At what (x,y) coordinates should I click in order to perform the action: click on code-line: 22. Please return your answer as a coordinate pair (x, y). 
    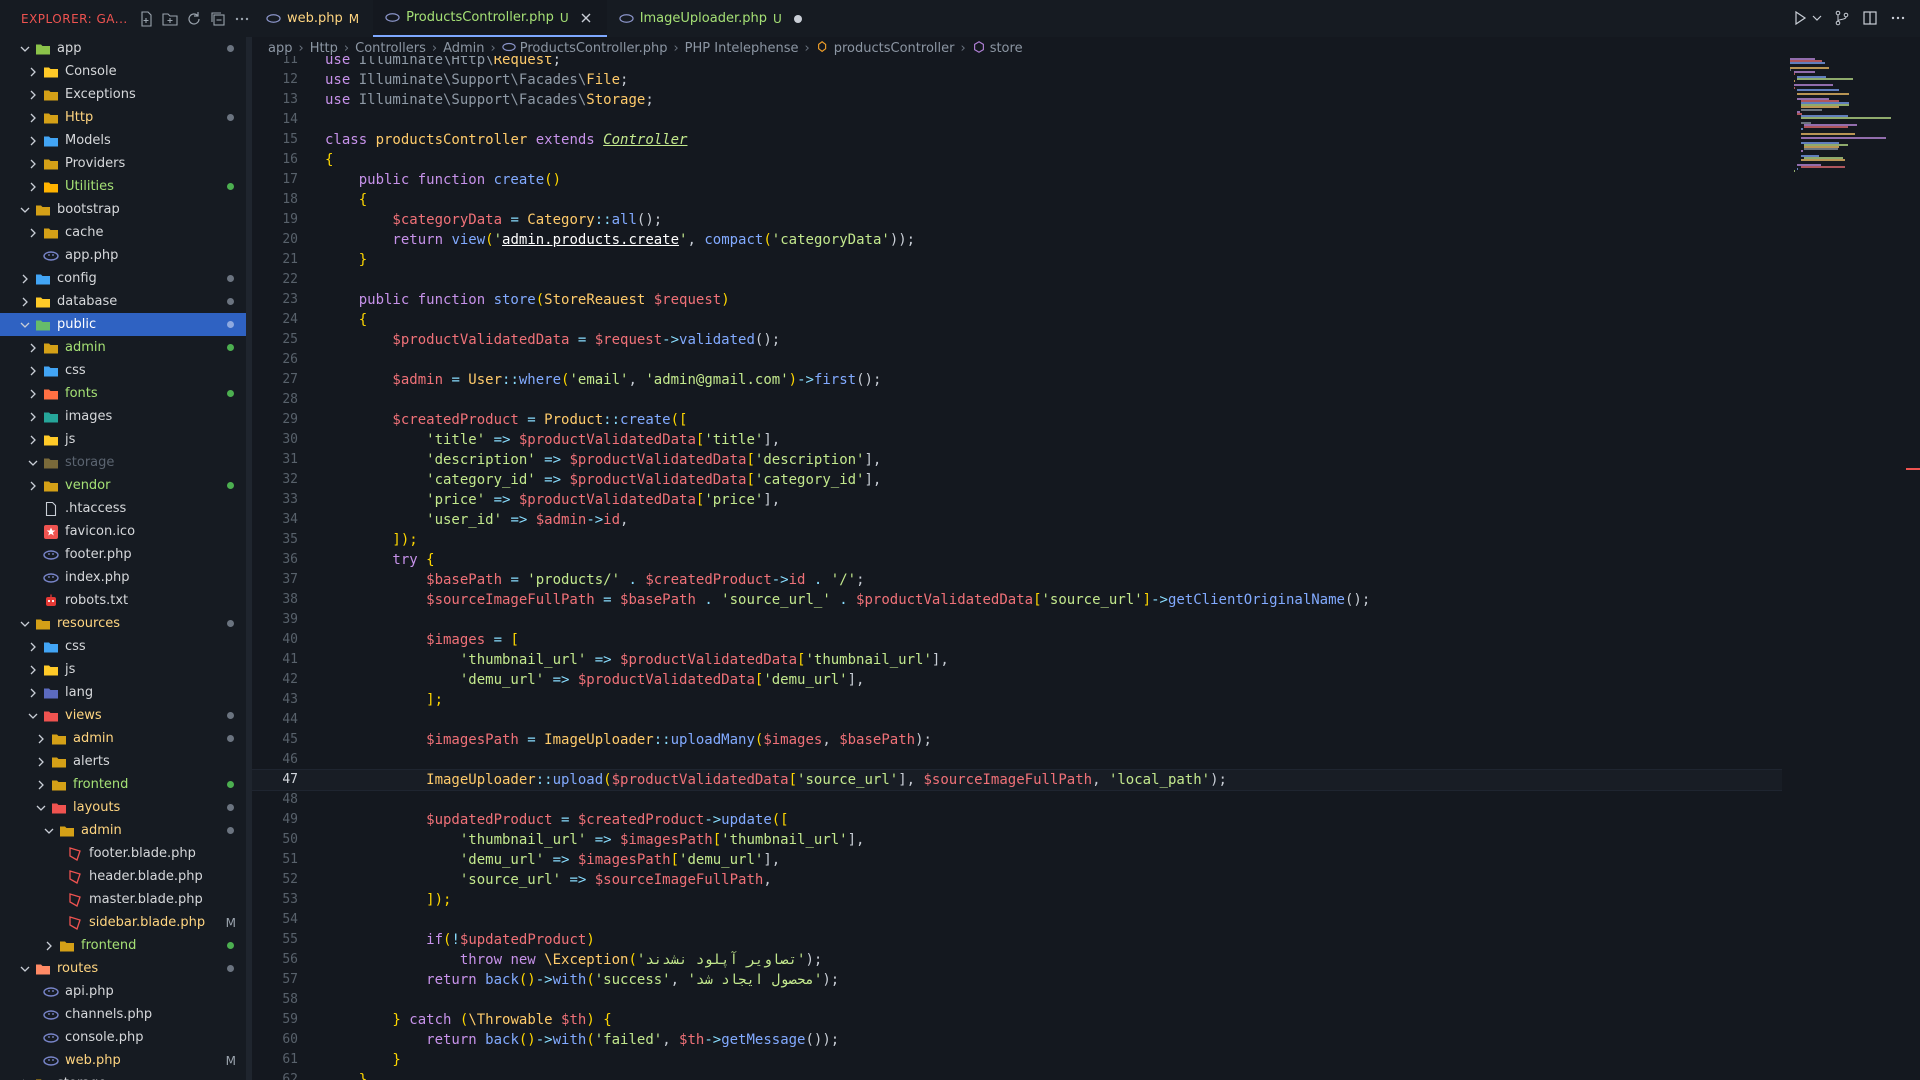
    Looking at the image, I should click on (1017, 280).